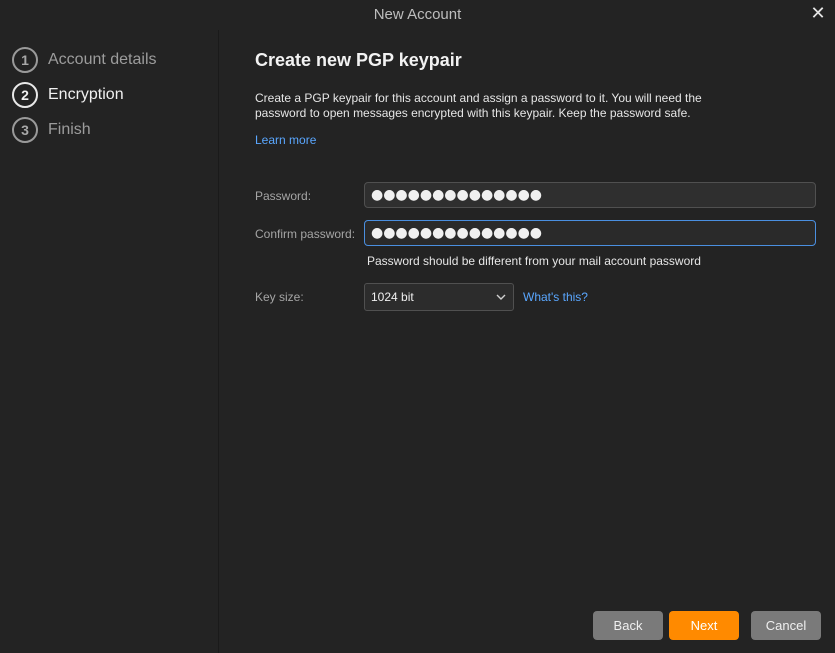 The height and width of the screenshot is (653, 835). Describe the element at coordinates (392, 297) in the screenshot. I see `key-size-value: 1024 bit` at that location.